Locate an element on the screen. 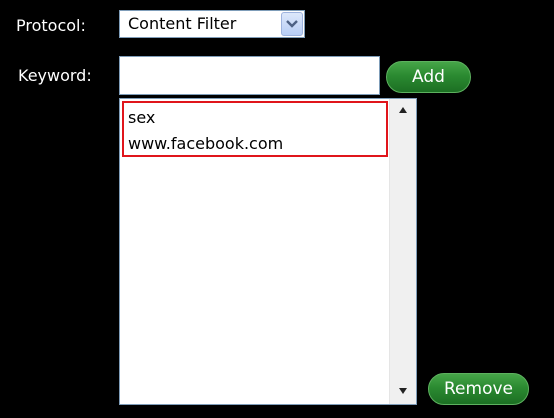 The width and height of the screenshot is (554, 418). triangle-up-icon is located at coordinates (403, 110).